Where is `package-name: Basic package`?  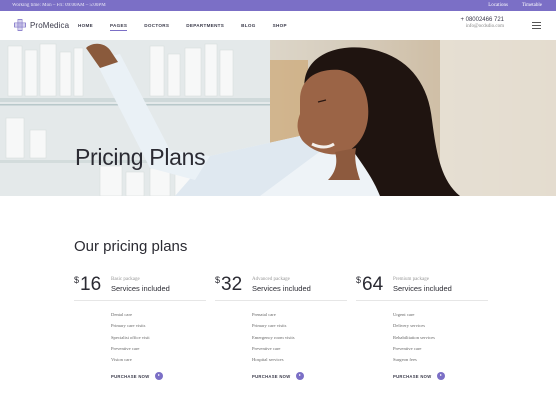
package-name: Basic package is located at coordinates (125, 279).